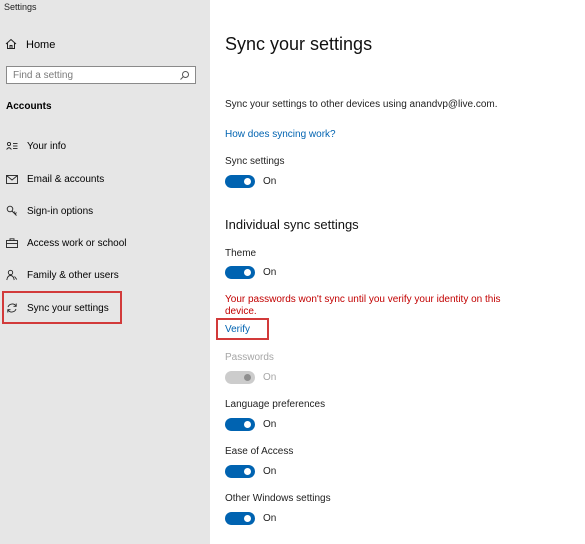 The height and width of the screenshot is (544, 585). What do you see at coordinates (11, 45) in the screenshot?
I see `home-icon` at bounding box center [11, 45].